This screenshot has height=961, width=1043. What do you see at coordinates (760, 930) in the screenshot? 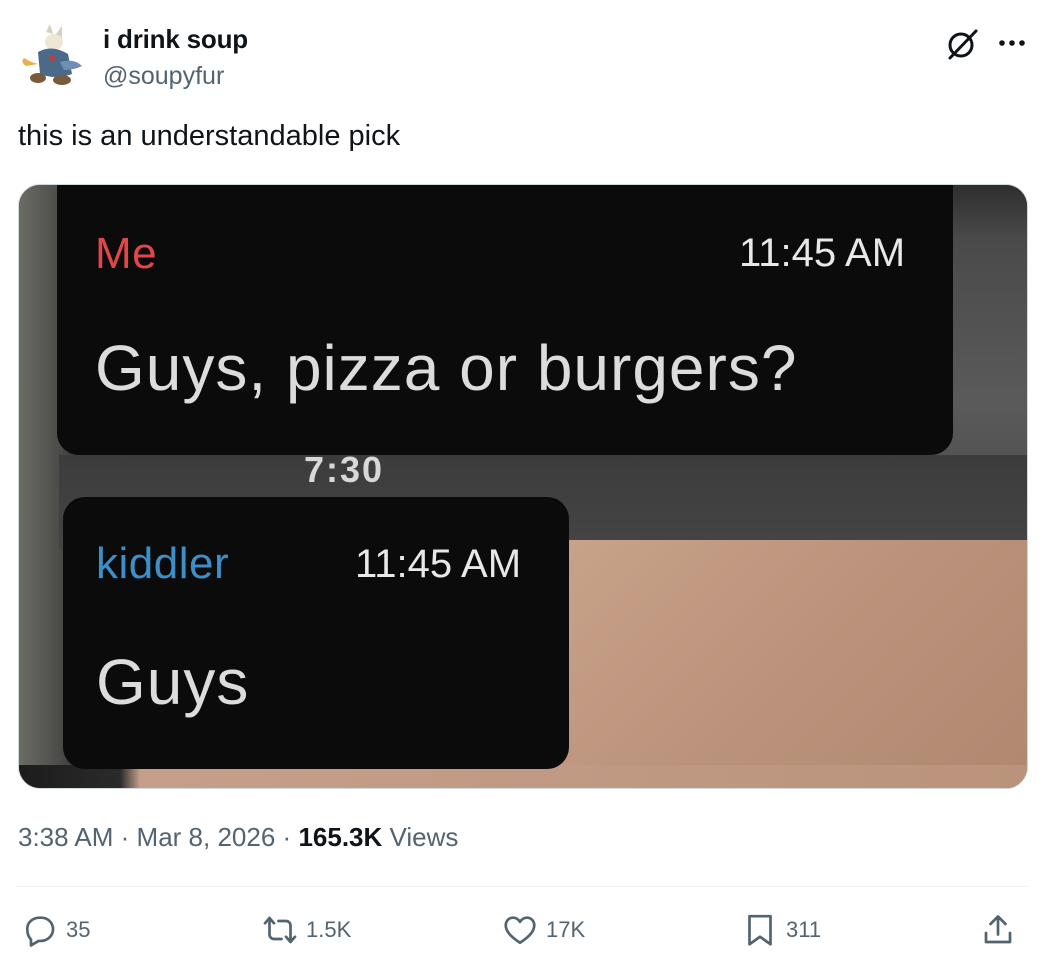
I see `bookmark-icon` at bounding box center [760, 930].